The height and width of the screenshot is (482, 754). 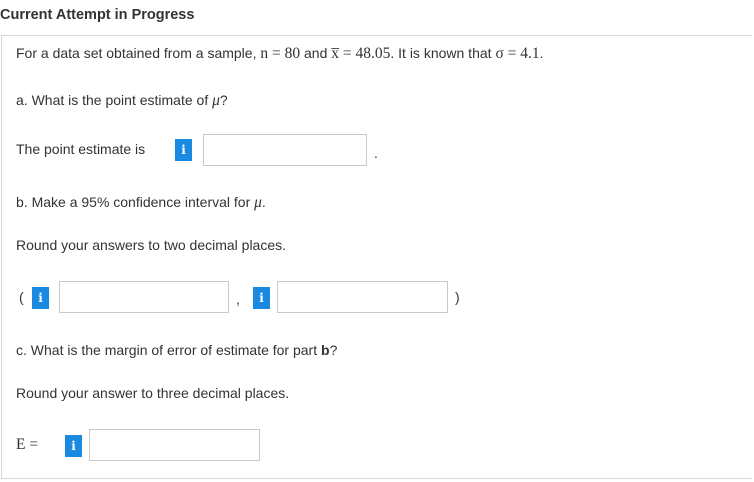 I want to click on part-a-question: a. What is the point estimate of μ?, so click(x=122, y=101).